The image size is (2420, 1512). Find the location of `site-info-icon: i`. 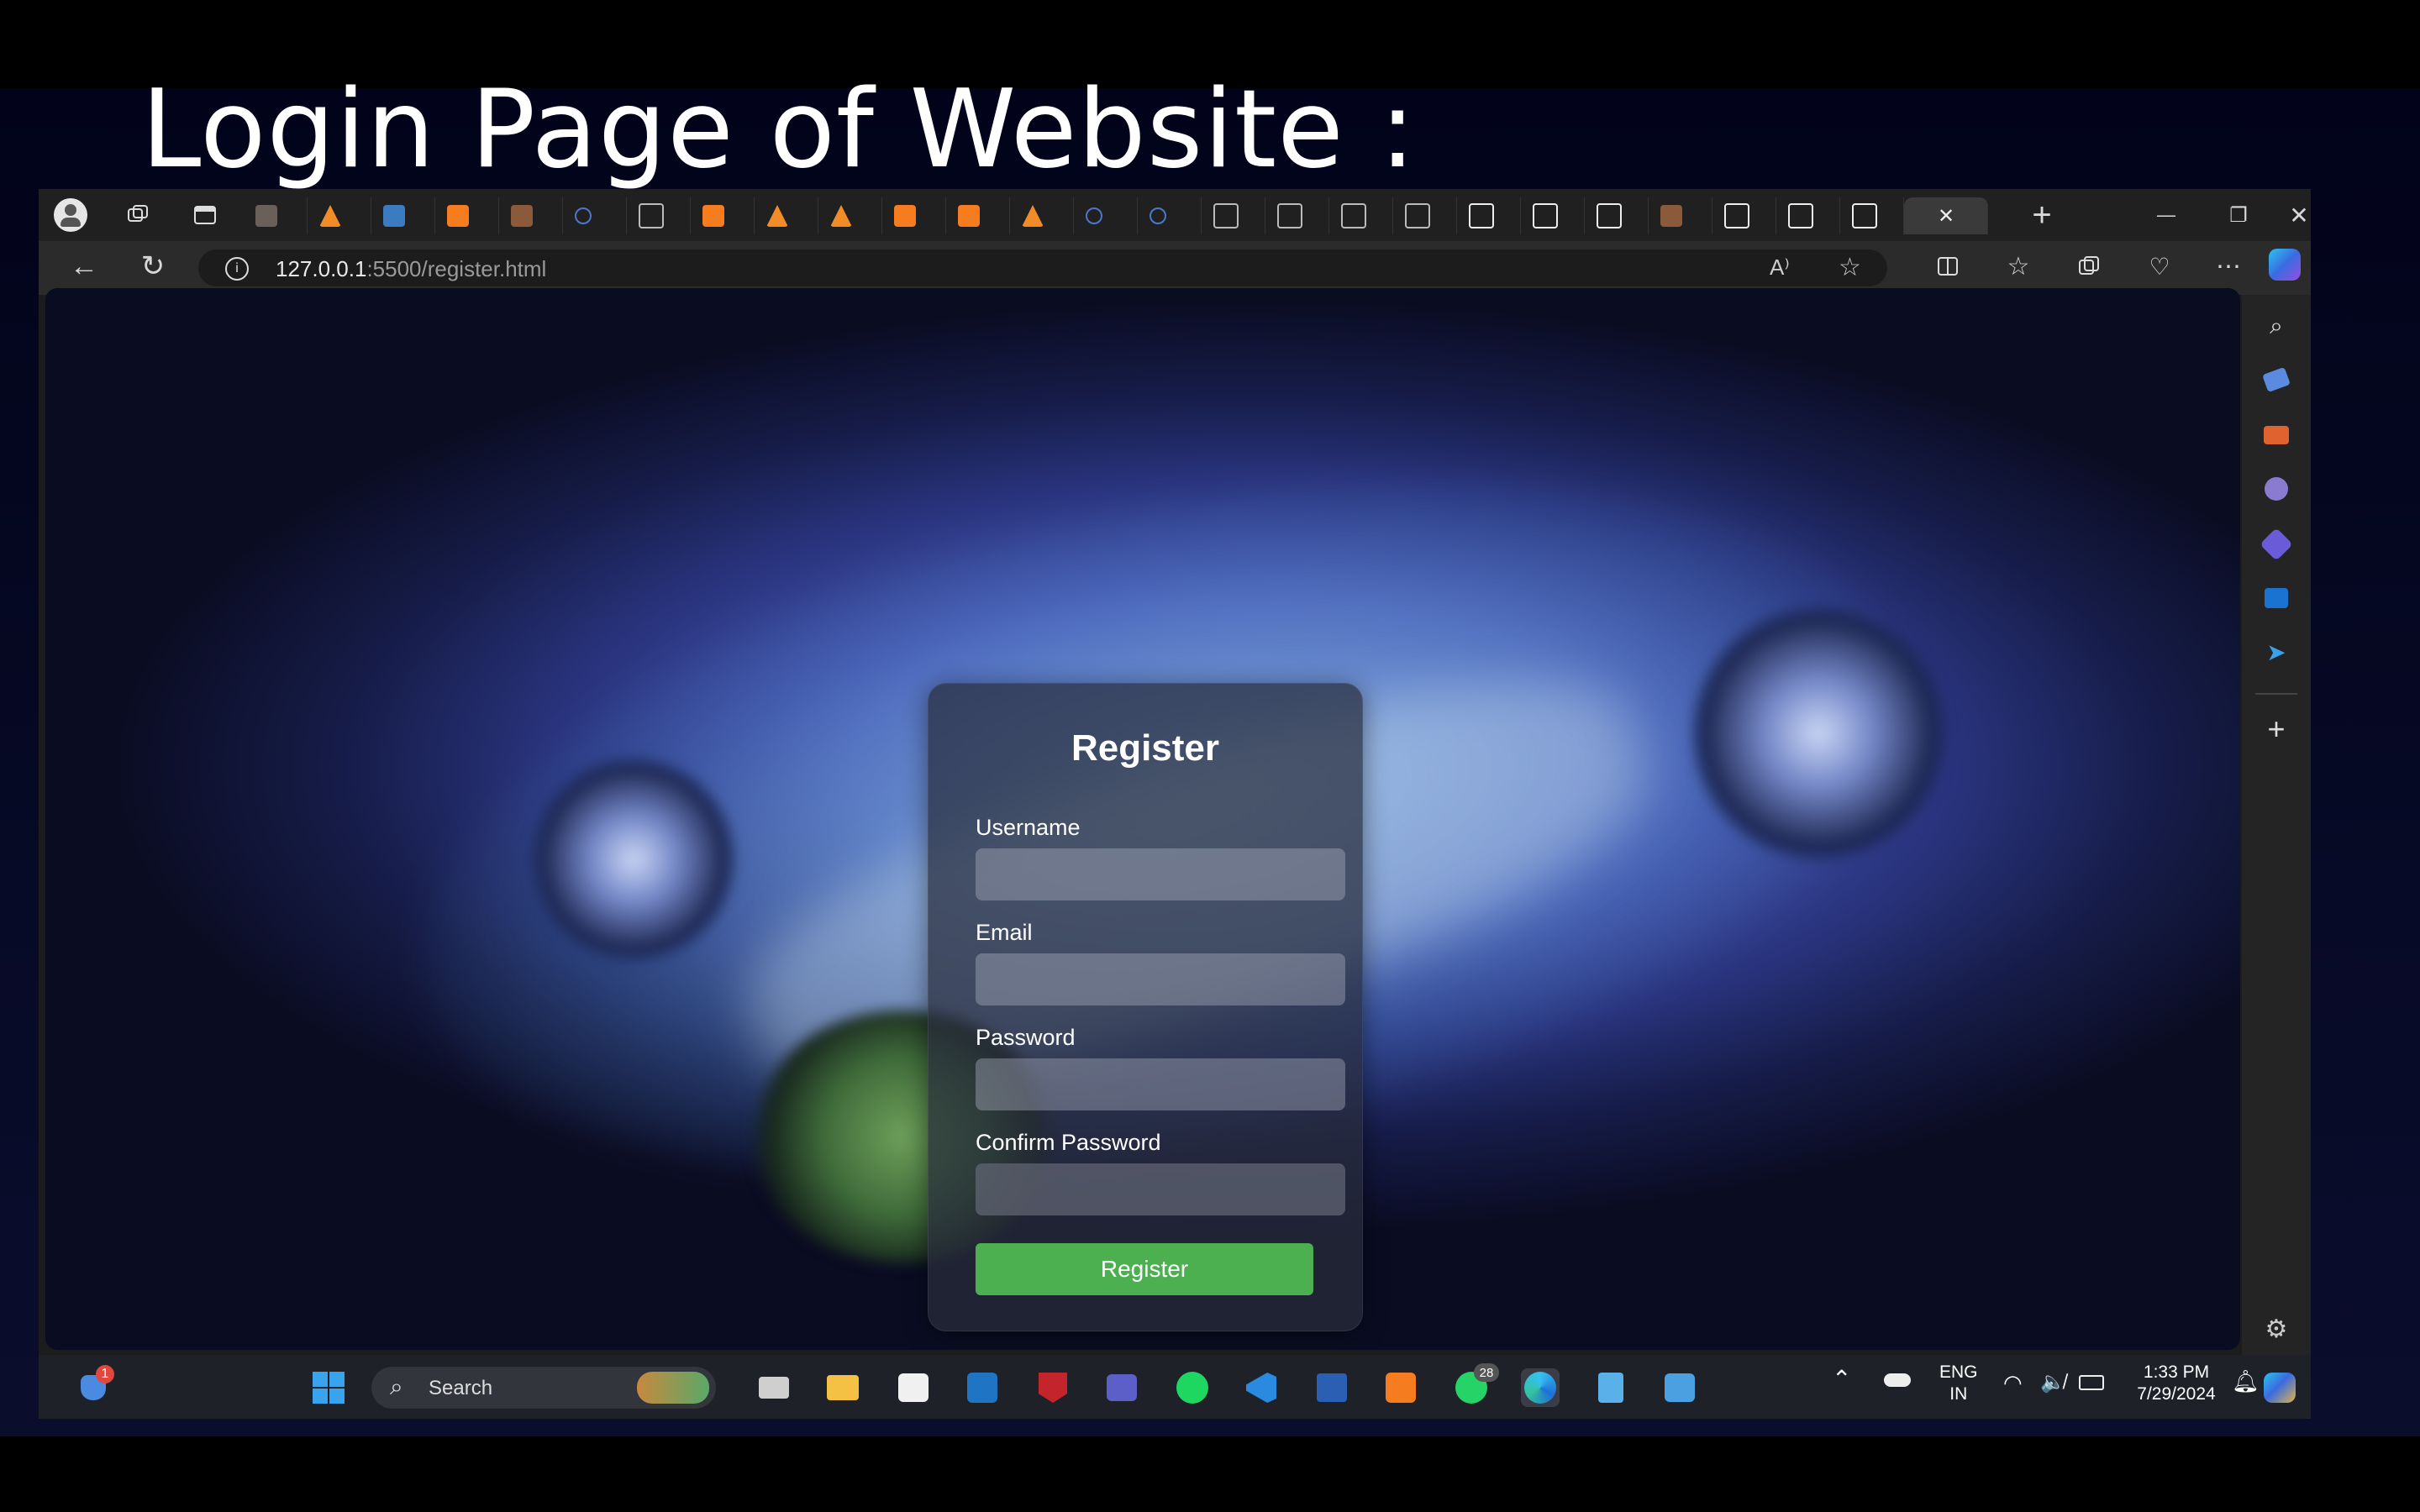

site-info-icon: i is located at coordinates (237, 269).